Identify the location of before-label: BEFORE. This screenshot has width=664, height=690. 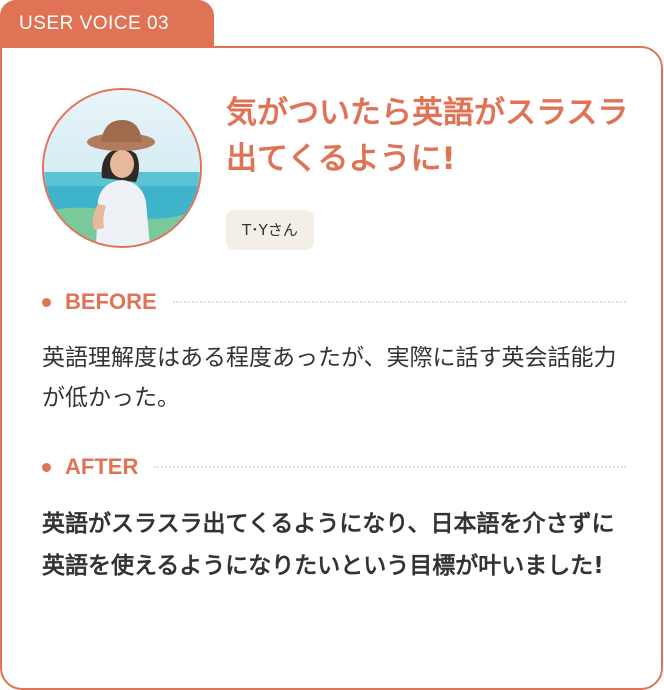
(111, 301).